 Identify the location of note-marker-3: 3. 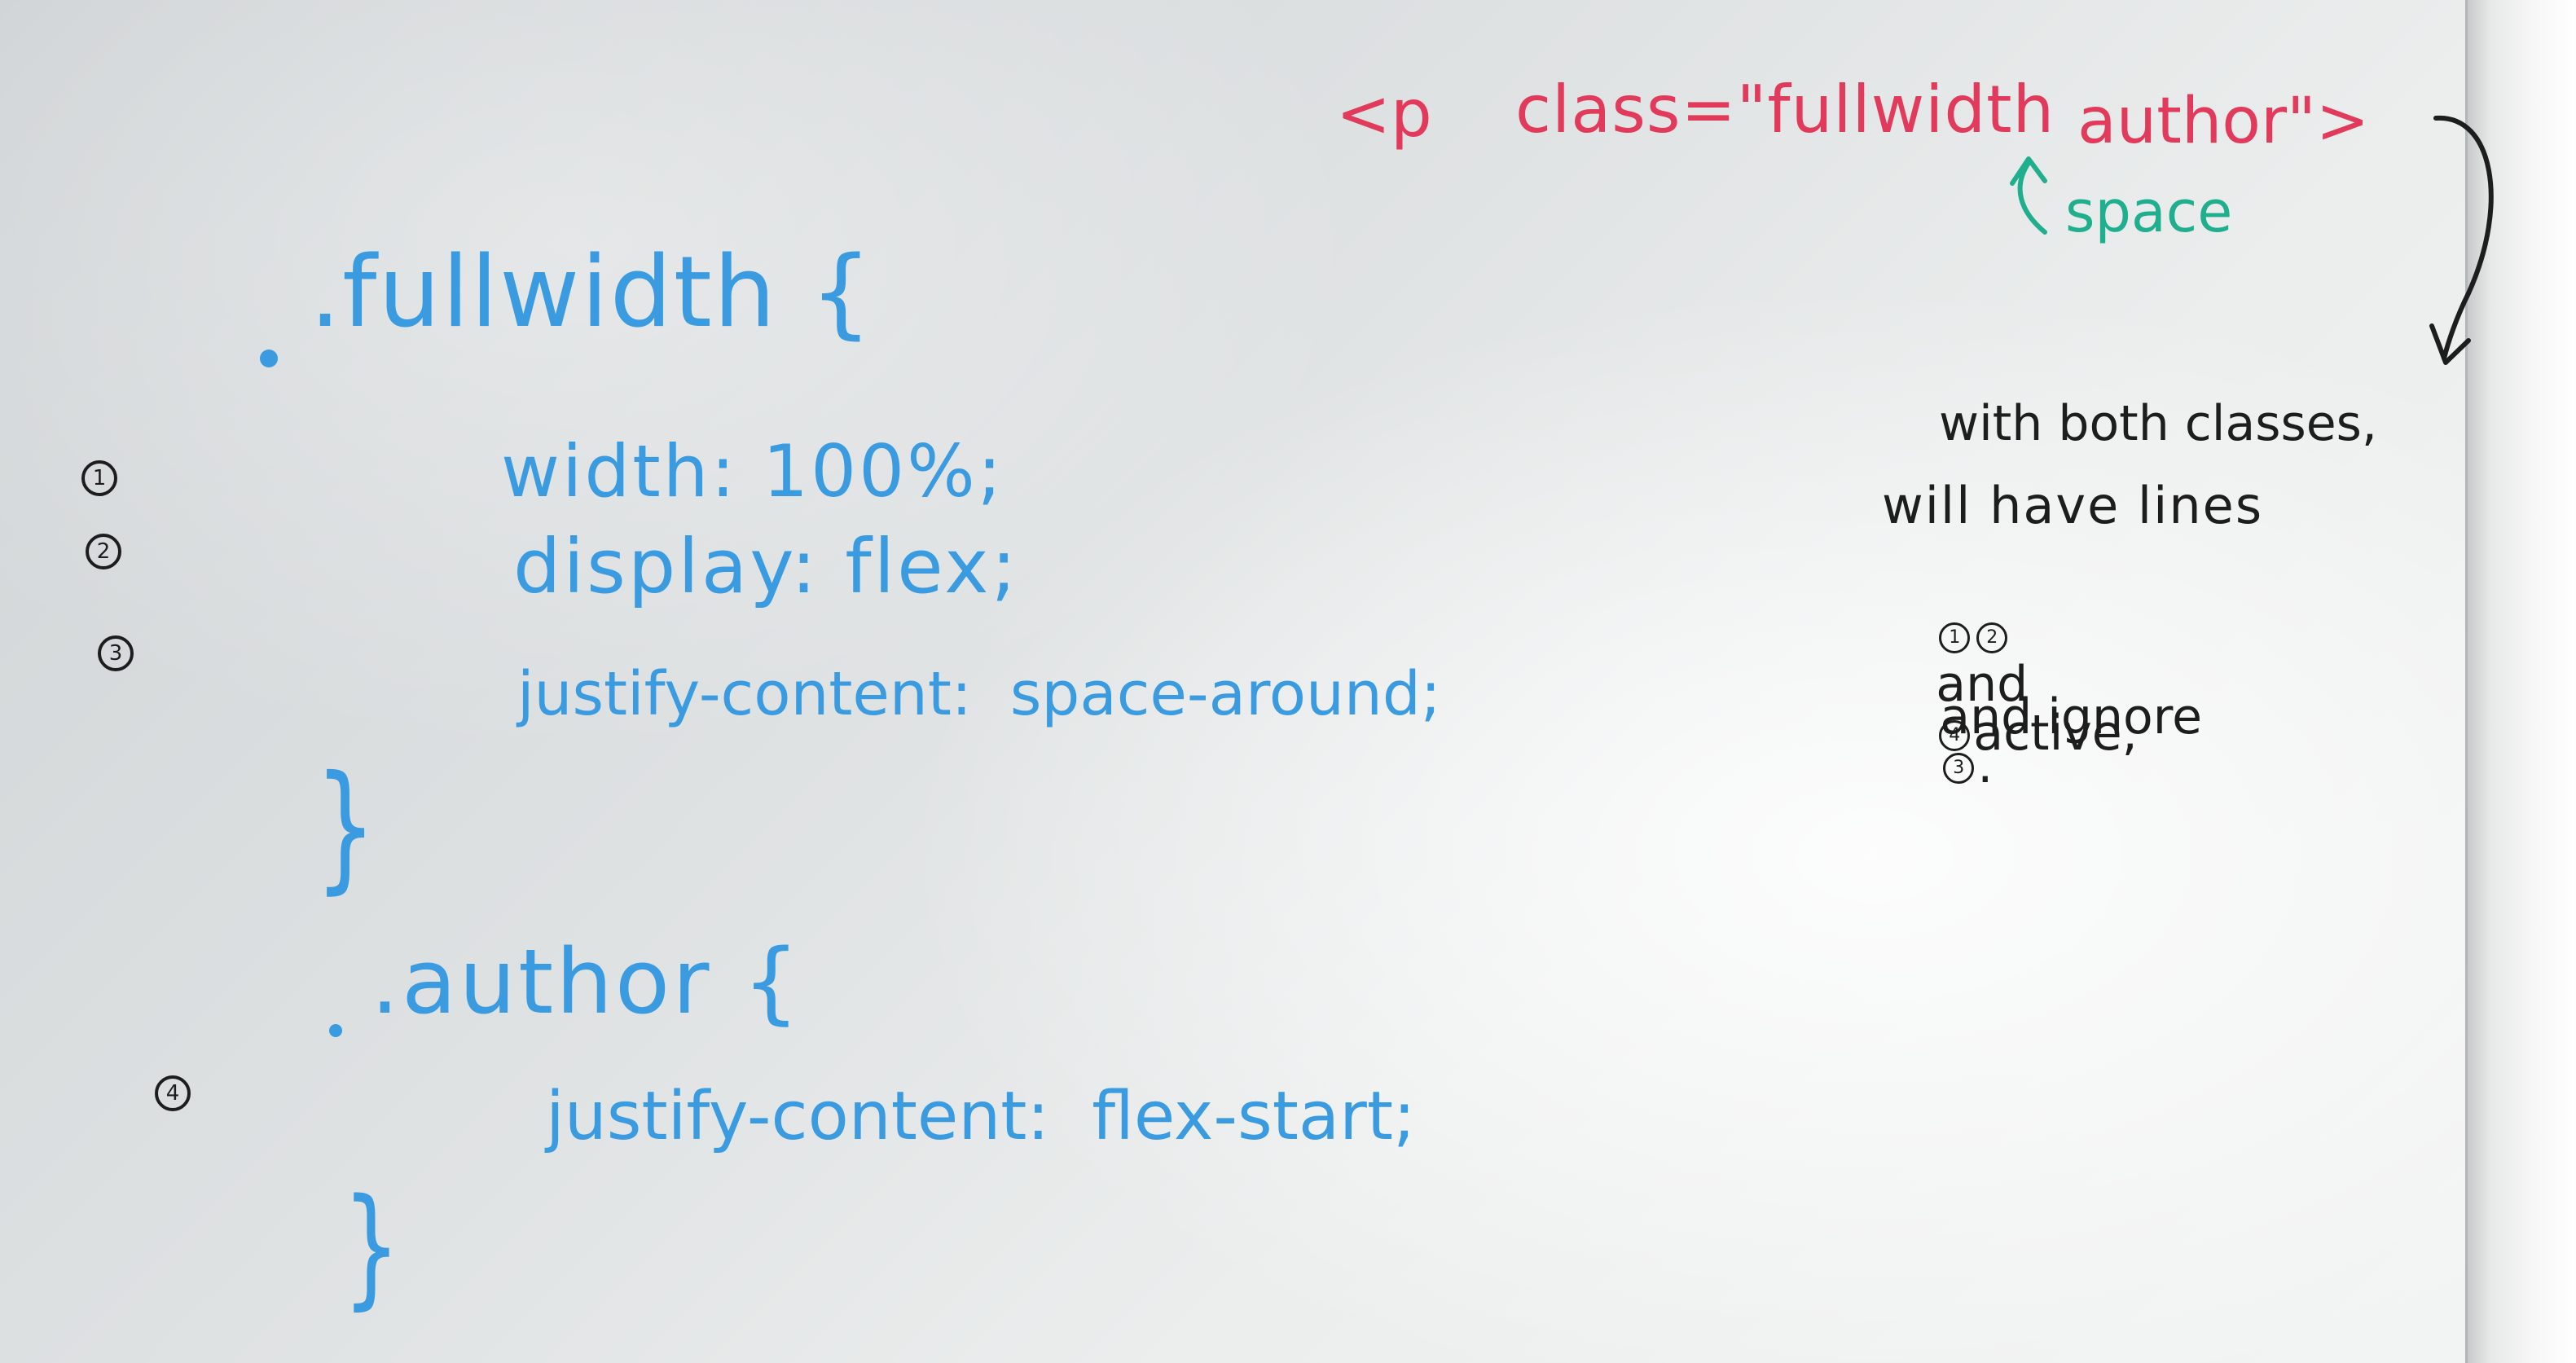
(1959, 769).